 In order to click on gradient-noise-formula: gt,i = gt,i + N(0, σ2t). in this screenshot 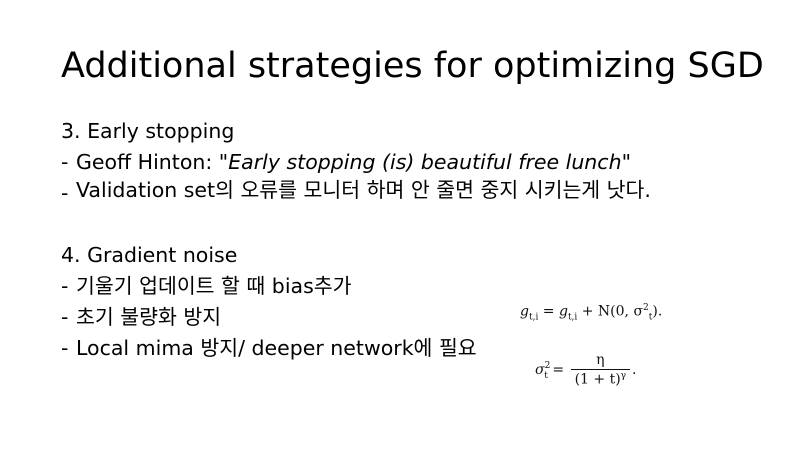, I will do `click(591, 312)`.